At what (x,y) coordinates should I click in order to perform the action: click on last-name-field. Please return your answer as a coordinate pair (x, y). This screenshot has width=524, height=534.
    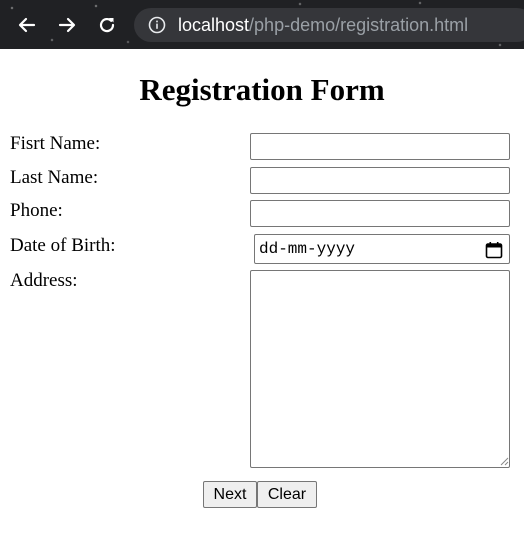
    Looking at the image, I should click on (380, 180).